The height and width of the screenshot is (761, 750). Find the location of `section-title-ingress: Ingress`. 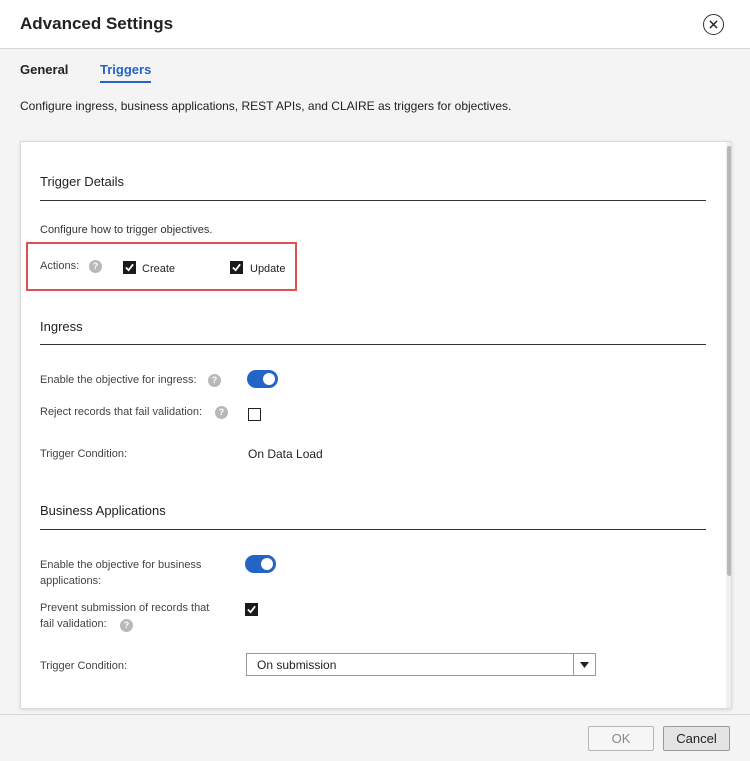

section-title-ingress: Ingress is located at coordinates (61, 326).